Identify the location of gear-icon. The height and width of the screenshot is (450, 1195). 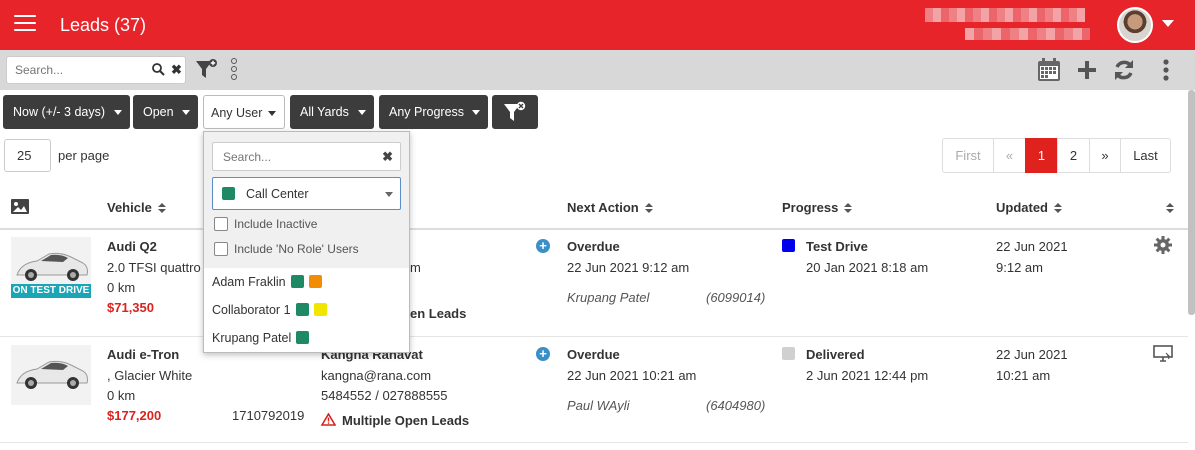
(1163, 245).